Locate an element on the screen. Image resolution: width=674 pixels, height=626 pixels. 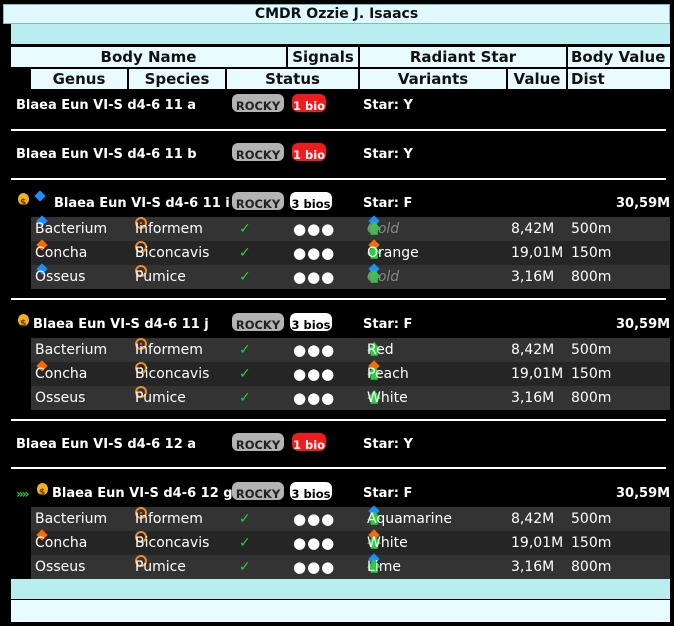
radiant-star: Star: F is located at coordinates (388, 493).